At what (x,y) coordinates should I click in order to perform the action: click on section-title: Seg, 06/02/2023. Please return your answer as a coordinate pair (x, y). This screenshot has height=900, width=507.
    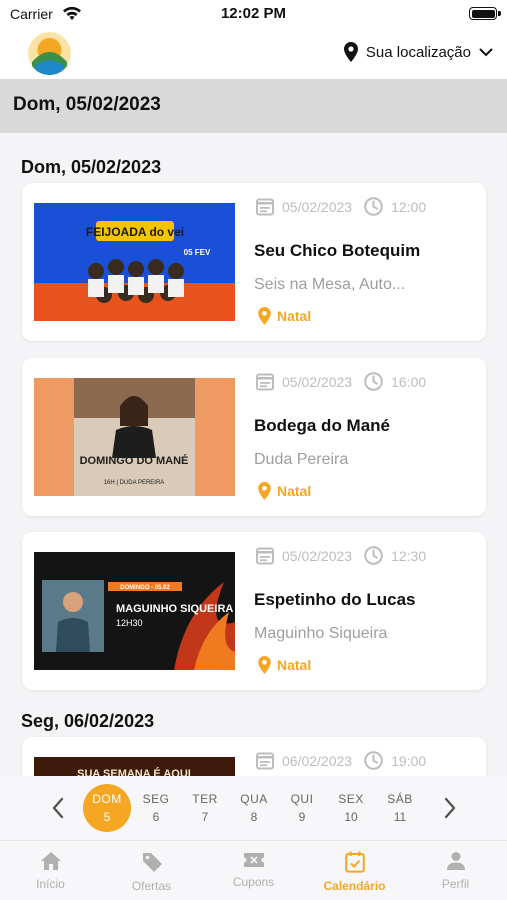
    Looking at the image, I should click on (88, 721).